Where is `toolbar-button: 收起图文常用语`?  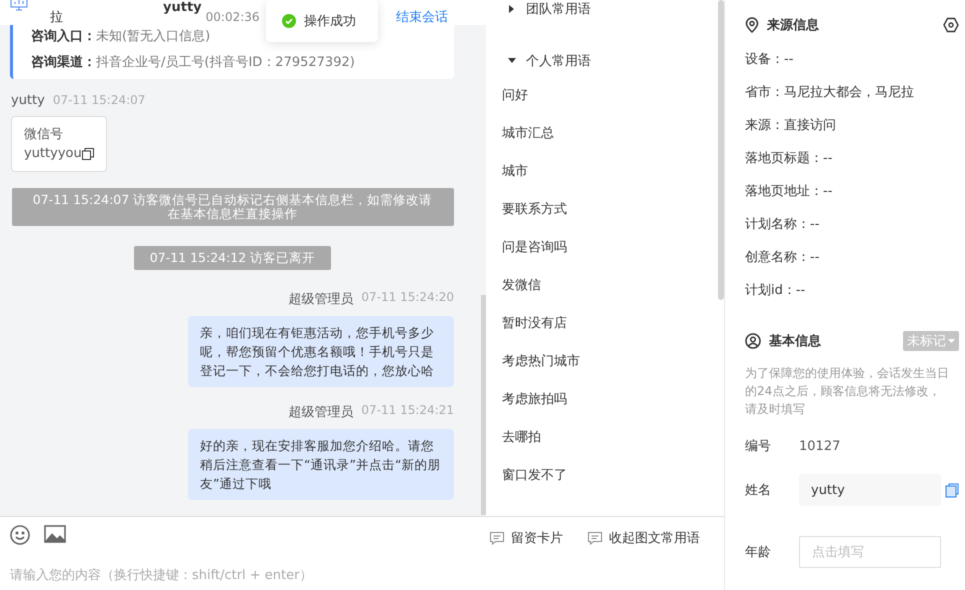
toolbar-button: 收起图文常用语 is located at coordinates (643, 538).